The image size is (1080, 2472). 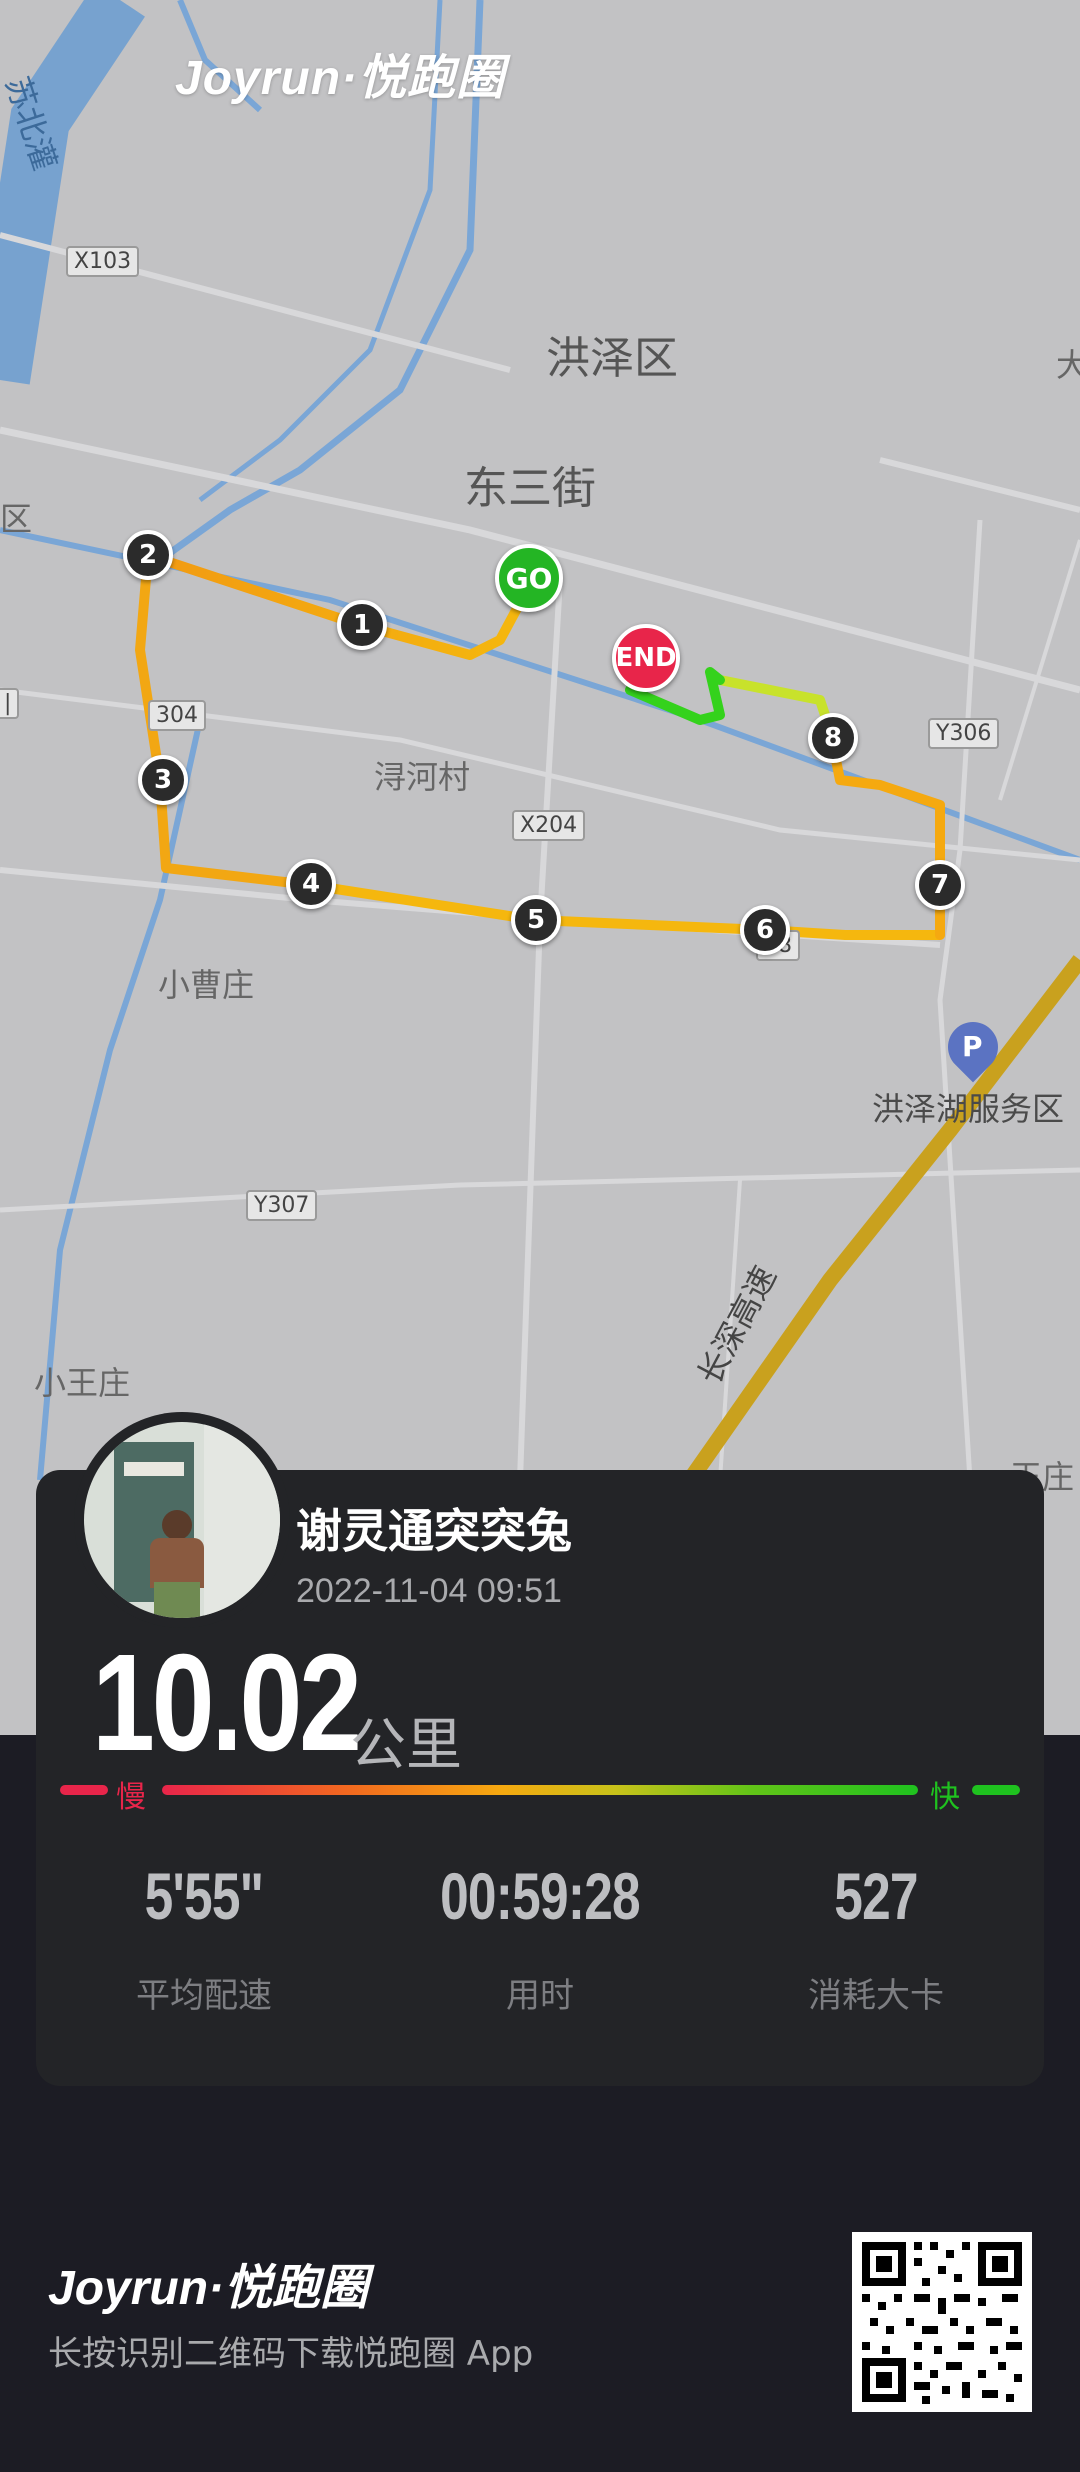 What do you see at coordinates (422, 777) in the screenshot?
I see `map-label-village: 浔河村` at bounding box center [422, 777].